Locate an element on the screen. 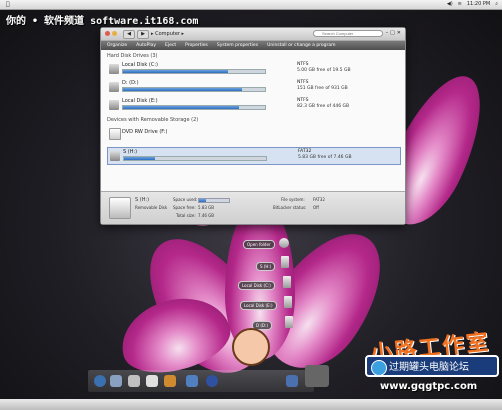 This screenshot has width=502, height=410. details-name: S (H:) is located at coordinates (142, 200).